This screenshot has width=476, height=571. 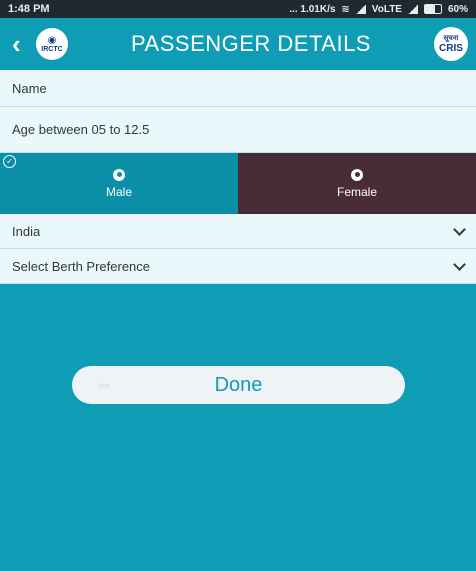 What do you see at coordinates (360, 9) in the screenshot?
I see `signal-icon` at bounding box center [360, 9].